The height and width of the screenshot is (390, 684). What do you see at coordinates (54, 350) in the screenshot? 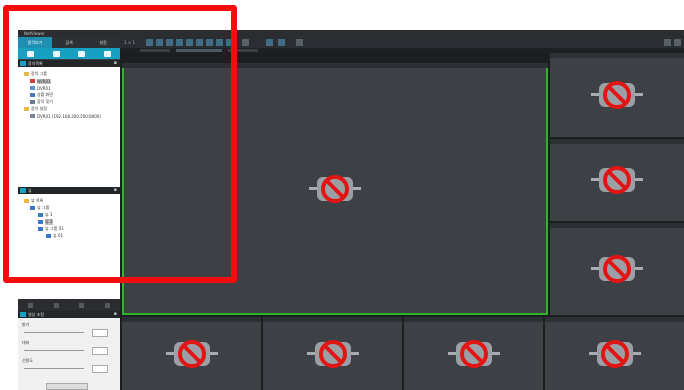
I see `contrast-slider` at bounding box center [54, 350].